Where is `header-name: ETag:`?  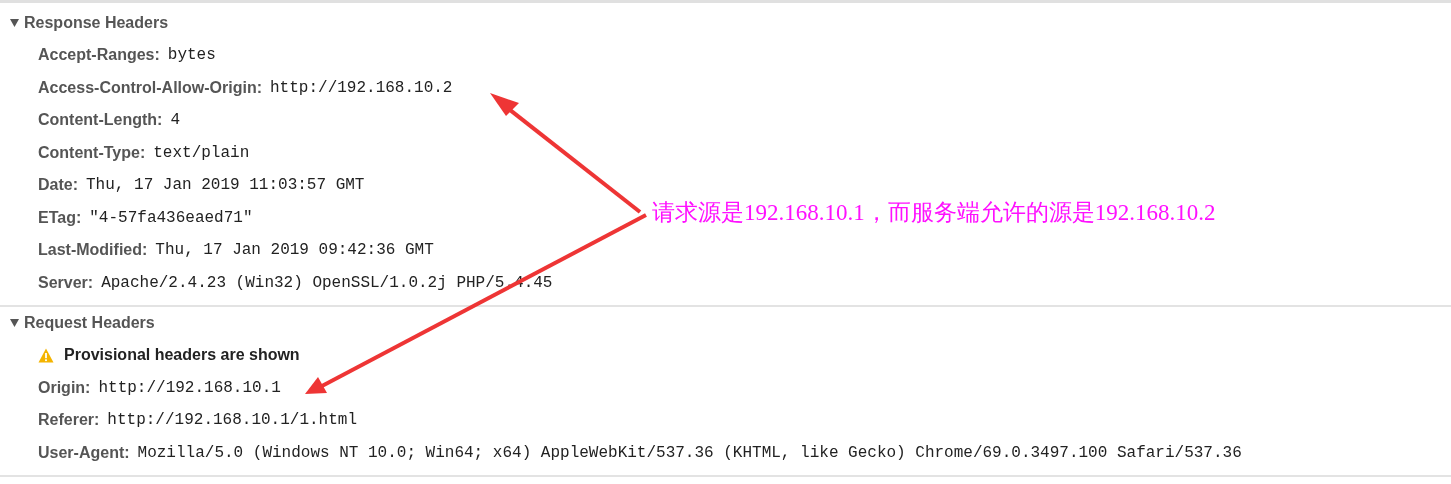
header-name: ETag: is located at coordinates (60, 217).